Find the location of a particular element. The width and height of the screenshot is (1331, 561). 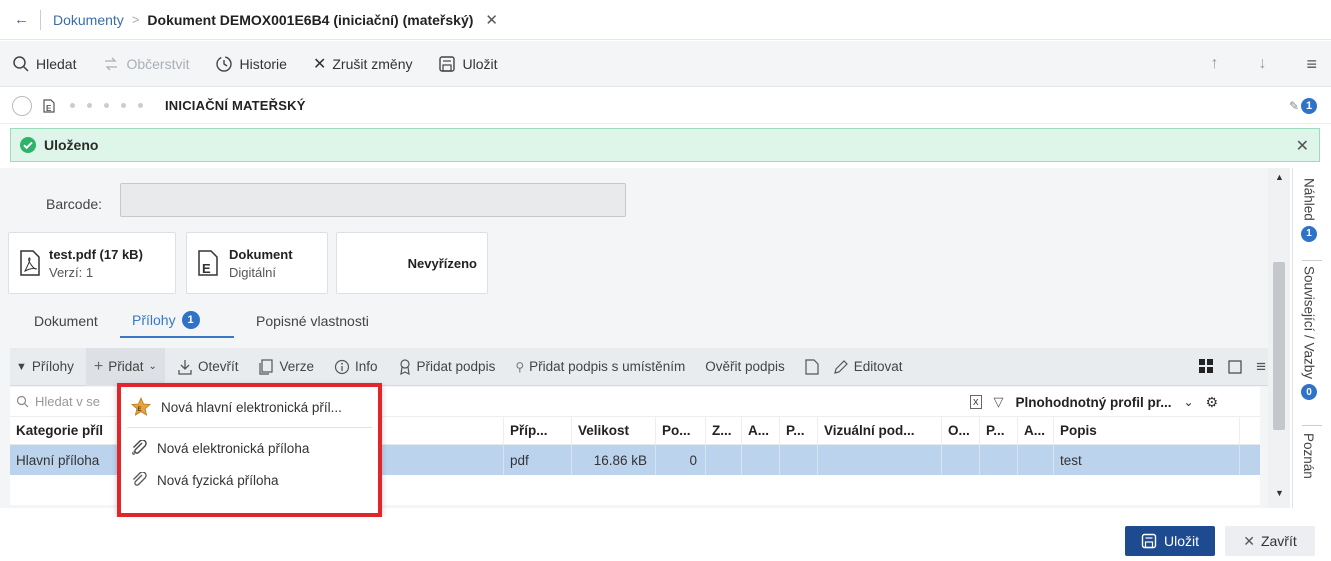

new-physical-attachment-item: Nová fyzická příloha is located at coordinates (249, 480).